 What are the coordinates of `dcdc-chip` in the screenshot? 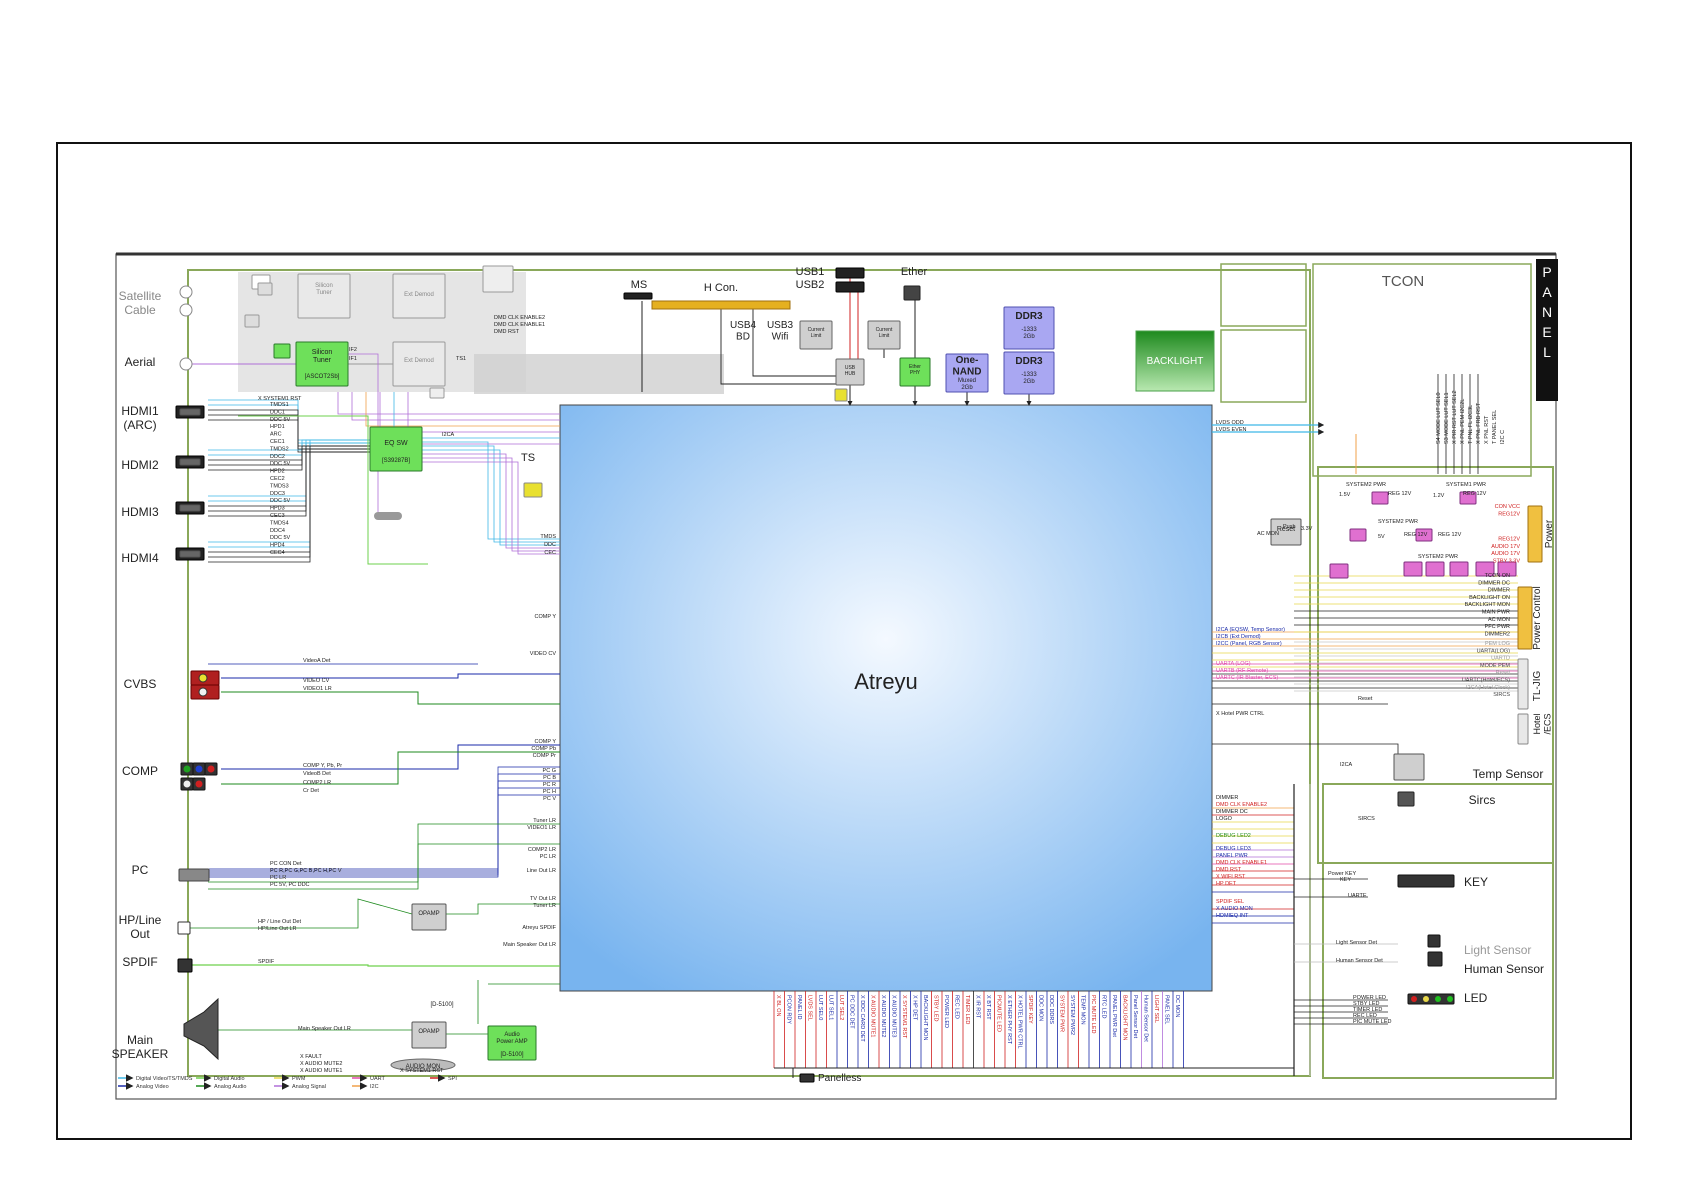 It's located at (1358, 535).